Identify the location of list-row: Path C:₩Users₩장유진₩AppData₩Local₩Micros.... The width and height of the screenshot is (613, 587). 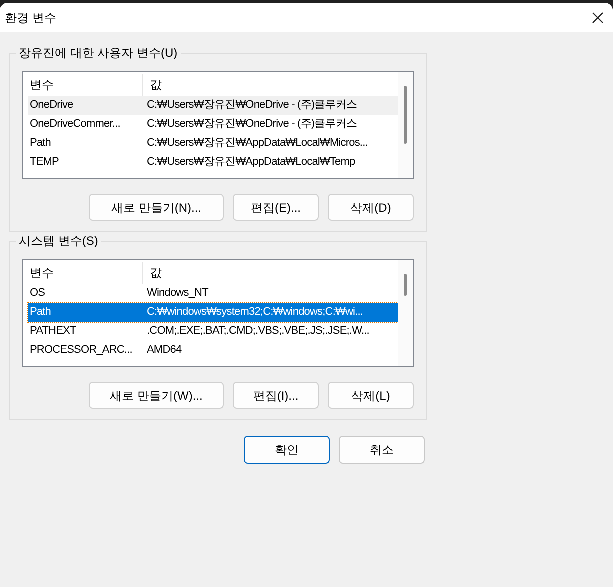
(213, 143).